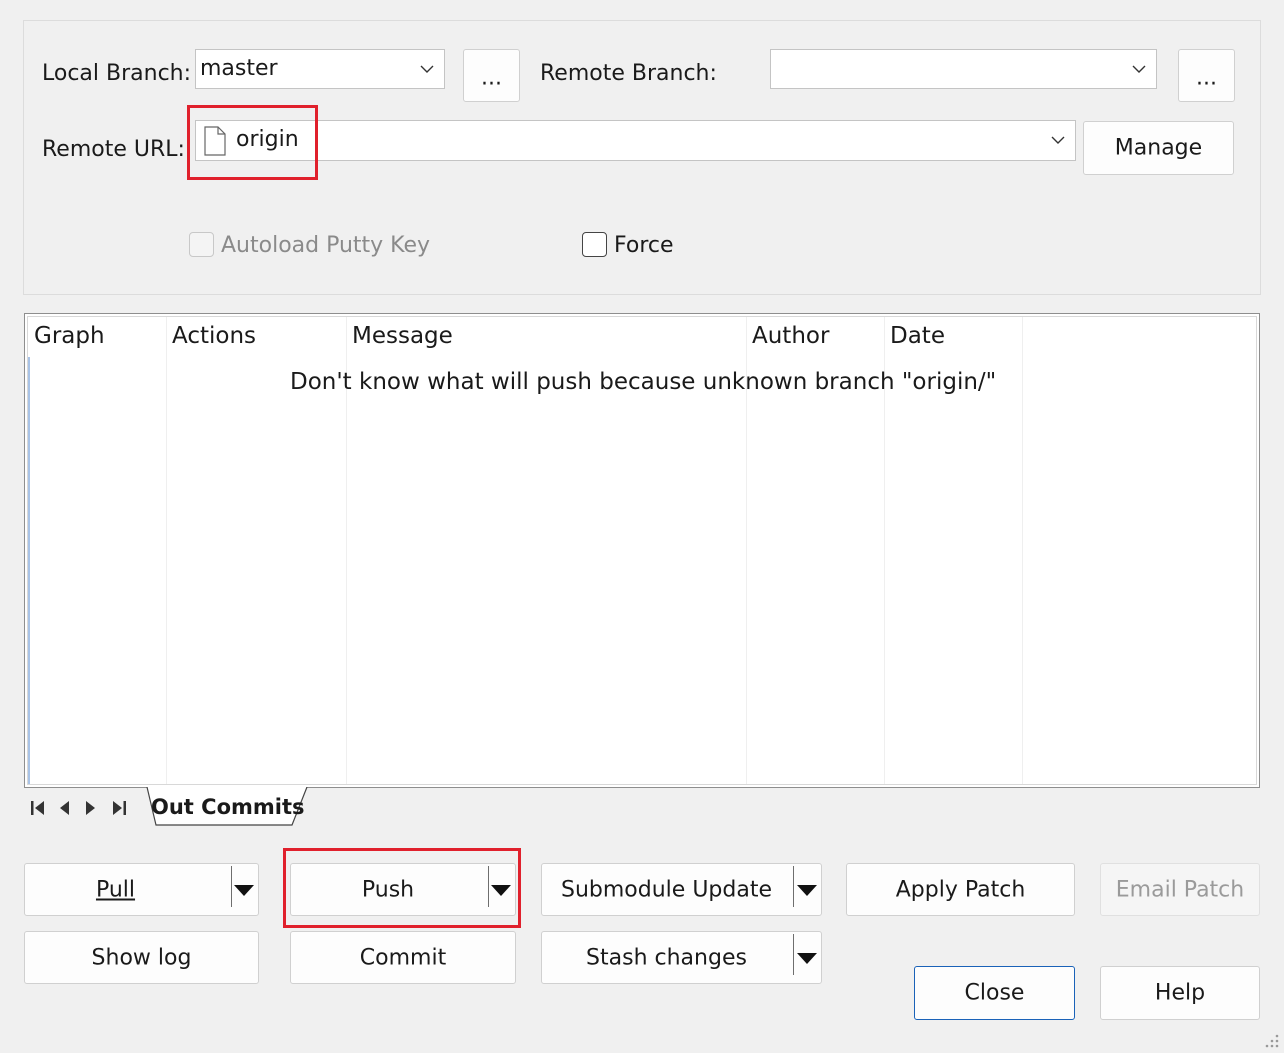 This screenshot has width=1284, height=1053. What do you see at coordinates (681, 889) in the screenshot?
I see `submodule-update-button: Submodule Update` at bounding box center [681, 889].